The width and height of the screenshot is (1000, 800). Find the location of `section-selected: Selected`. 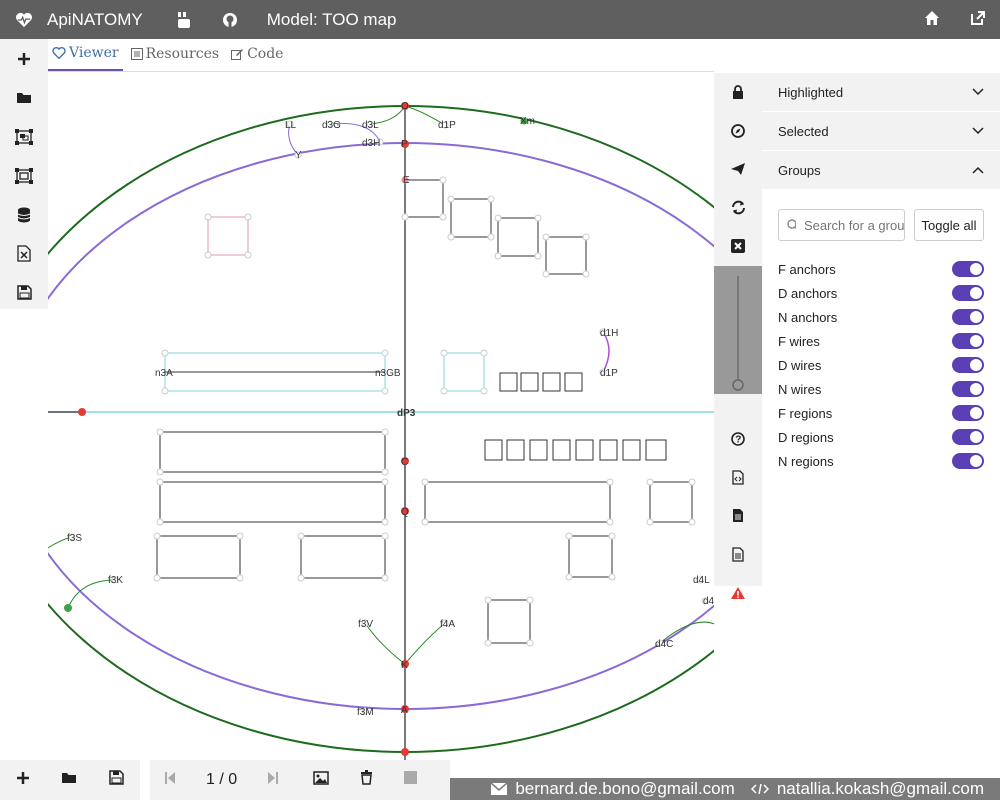

section-selected: Selected is located at coordinates (881, 131).